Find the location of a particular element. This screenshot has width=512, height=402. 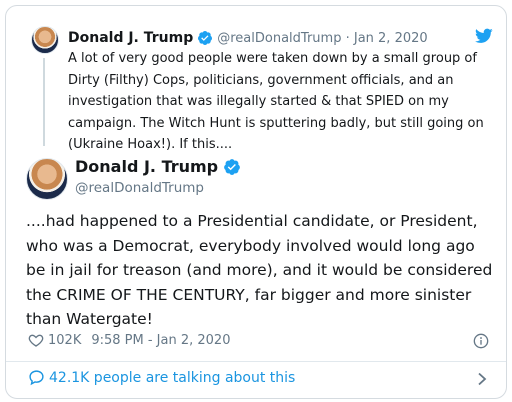

twitter-bird-icon is located at coordinates (484, 36).